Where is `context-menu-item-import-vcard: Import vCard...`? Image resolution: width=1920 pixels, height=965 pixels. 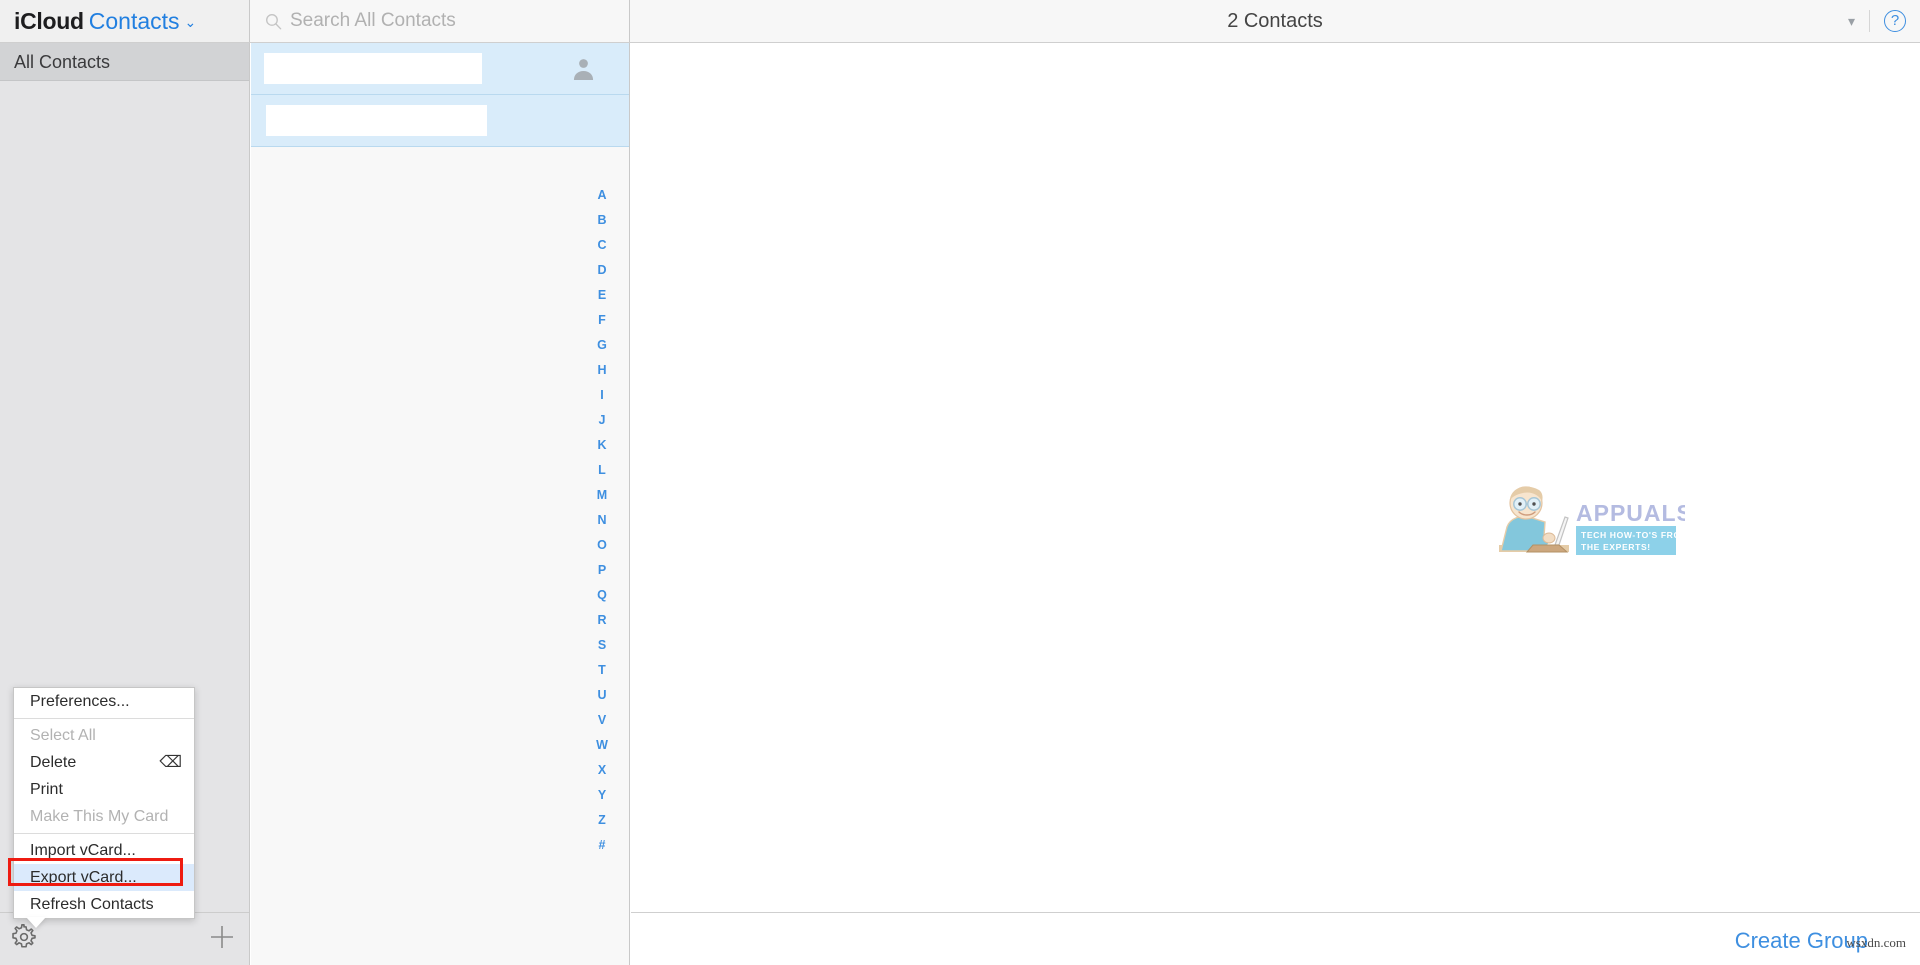
context-menu-item-import-vcard: Import vCard... is located at coordinates (104, 850).